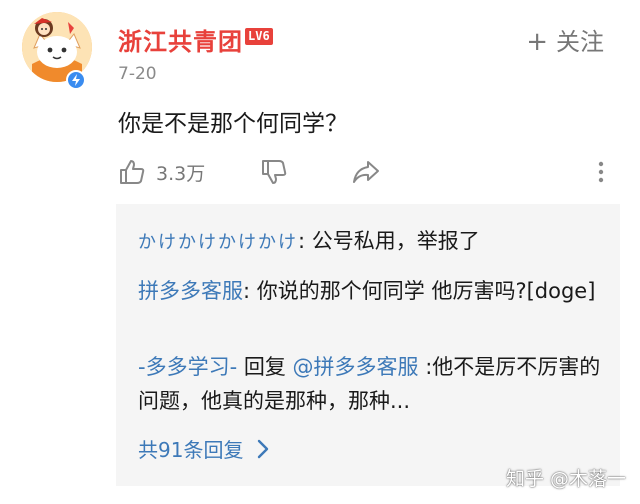 Image resolution: width=640 pixels, height=504 pixels. What do you see at coordinates (265, 367) in the screenshot?
I see `reply-label: 回复` at bounding box center [265, 367].